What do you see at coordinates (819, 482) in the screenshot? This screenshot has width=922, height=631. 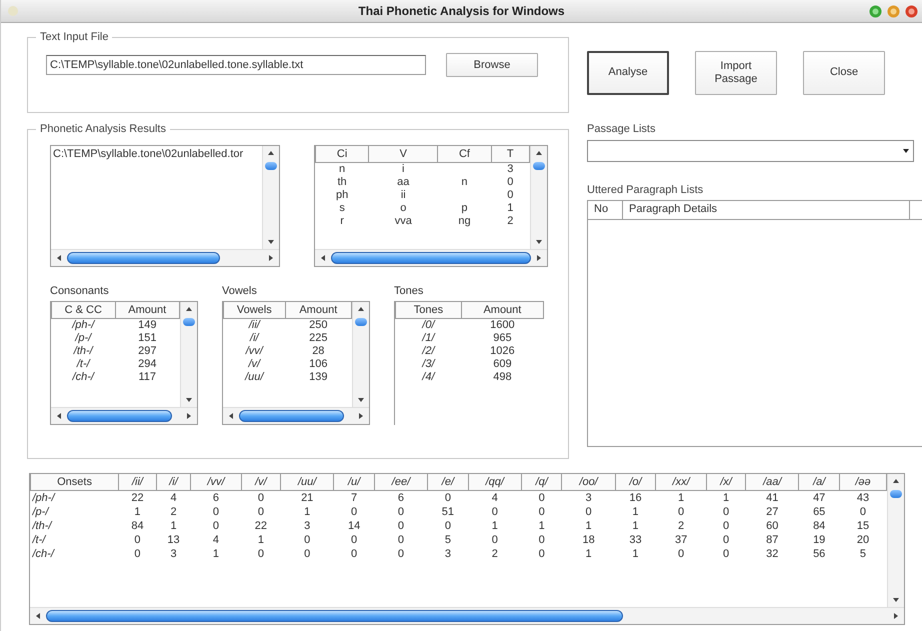 I see `column-header: /a/` at bounding box center [819, 482].